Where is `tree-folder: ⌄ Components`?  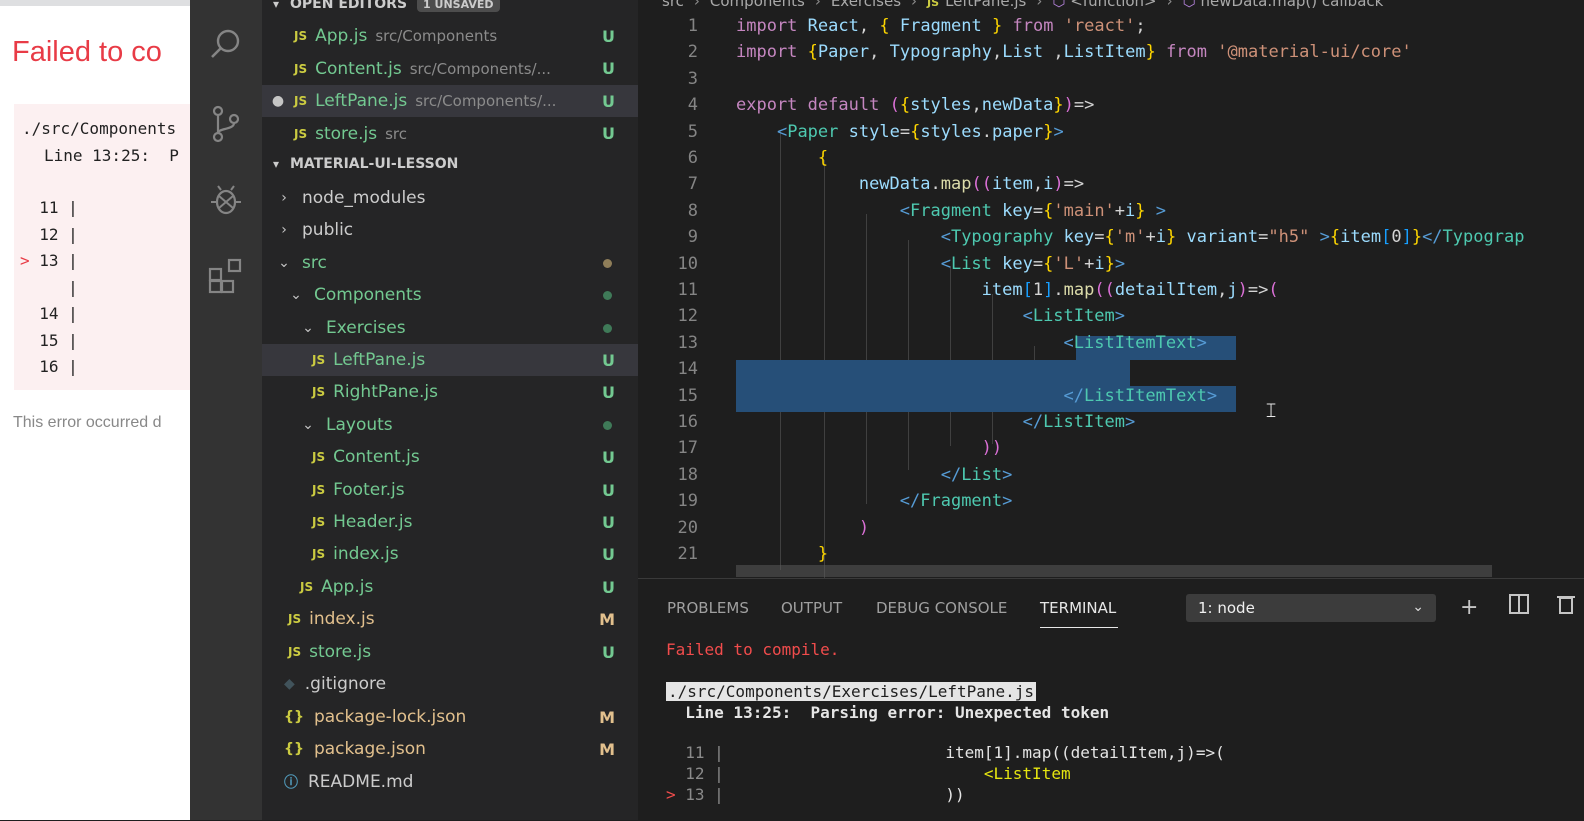 tree-folder: ⌄ Components is located at coordinates (450, 295).